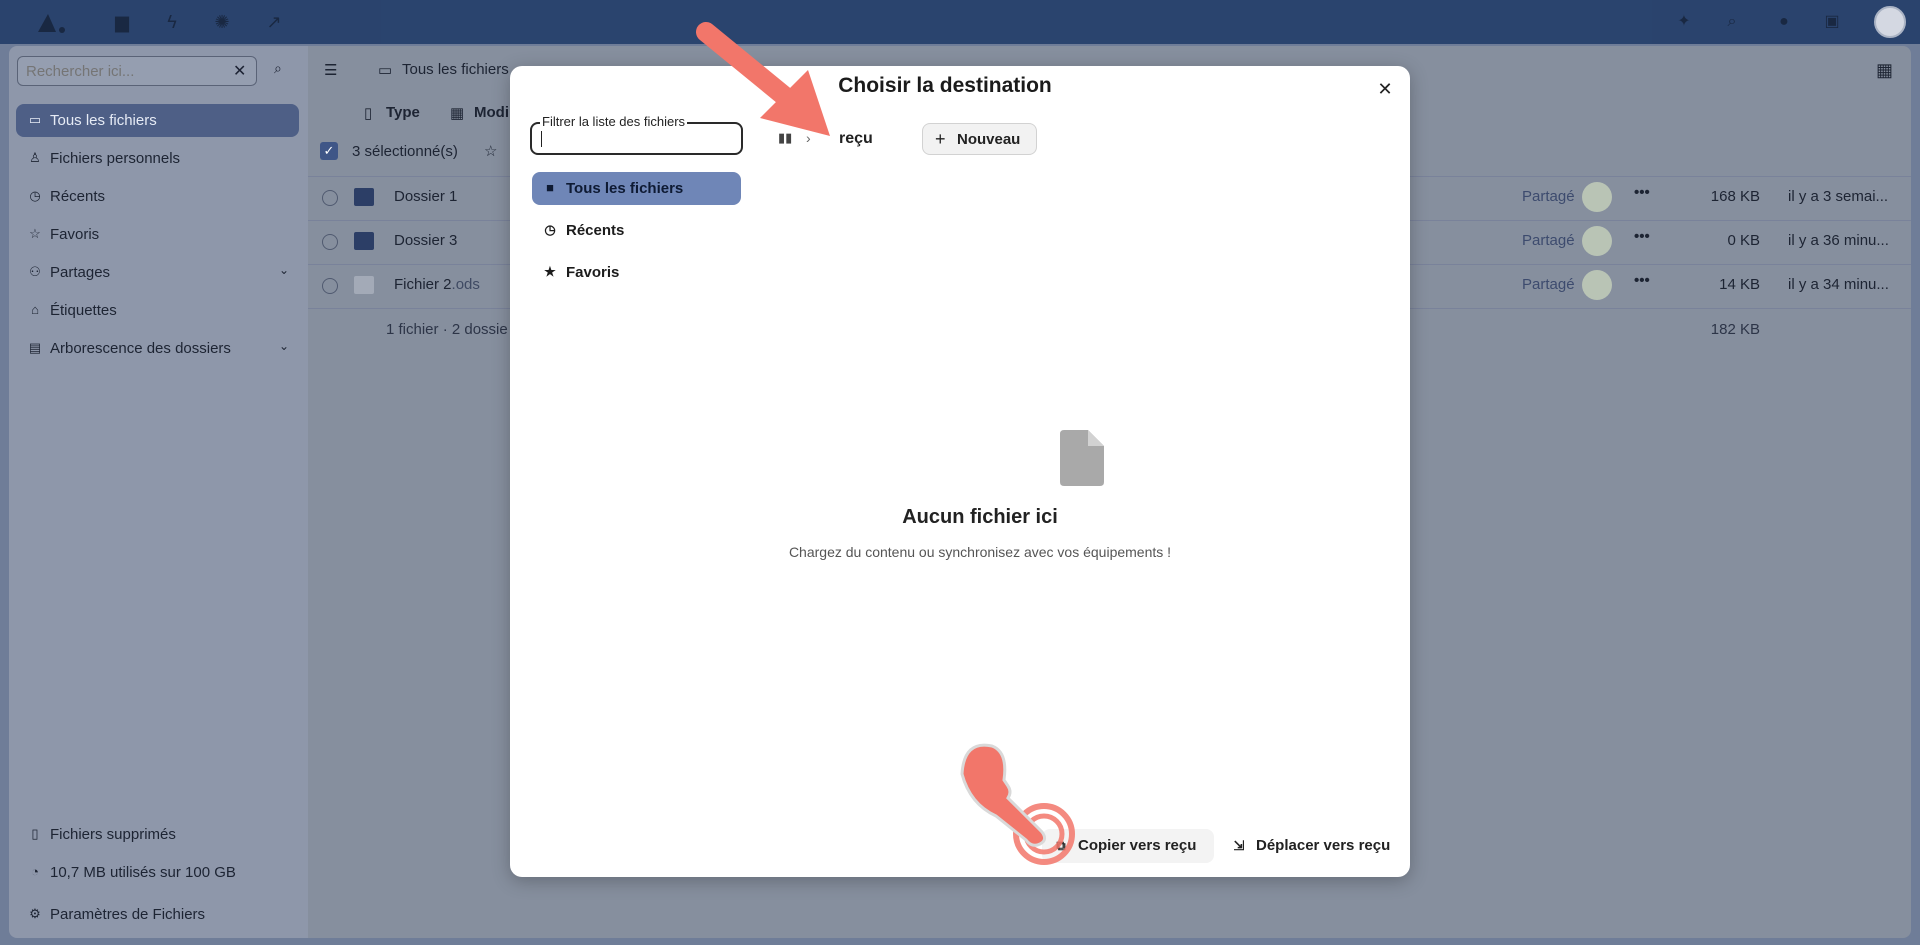 The image size is (1920, 945). I want to click on sidebar-item-all-files: ▭ Tous les fichiers, so click(157, 120).